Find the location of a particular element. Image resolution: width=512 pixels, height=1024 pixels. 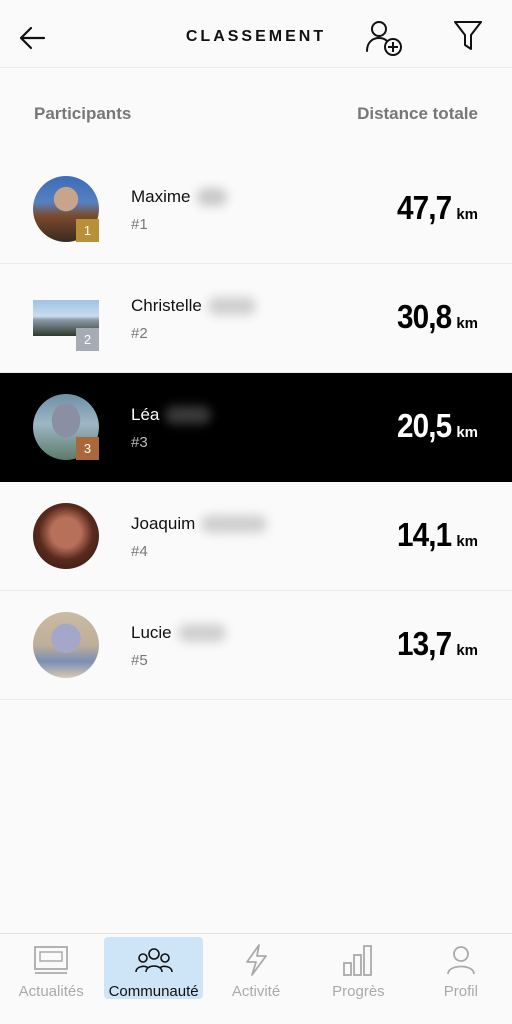

distance-value: 14,1 km is located at coordinates (434, 535).